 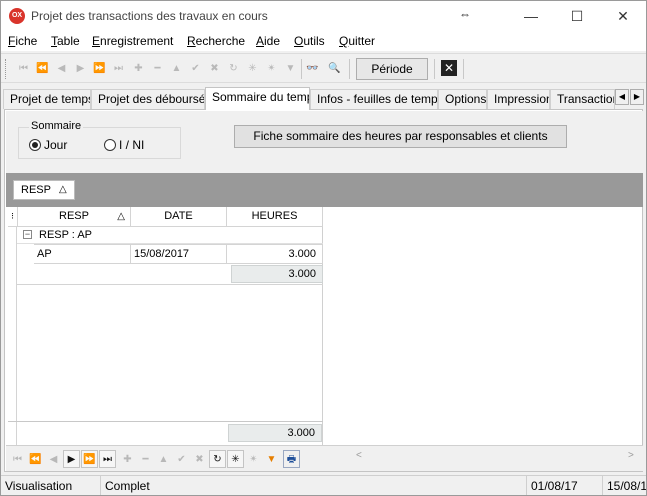 I want to click on minimize-button: —, so click(x=531, y=16).